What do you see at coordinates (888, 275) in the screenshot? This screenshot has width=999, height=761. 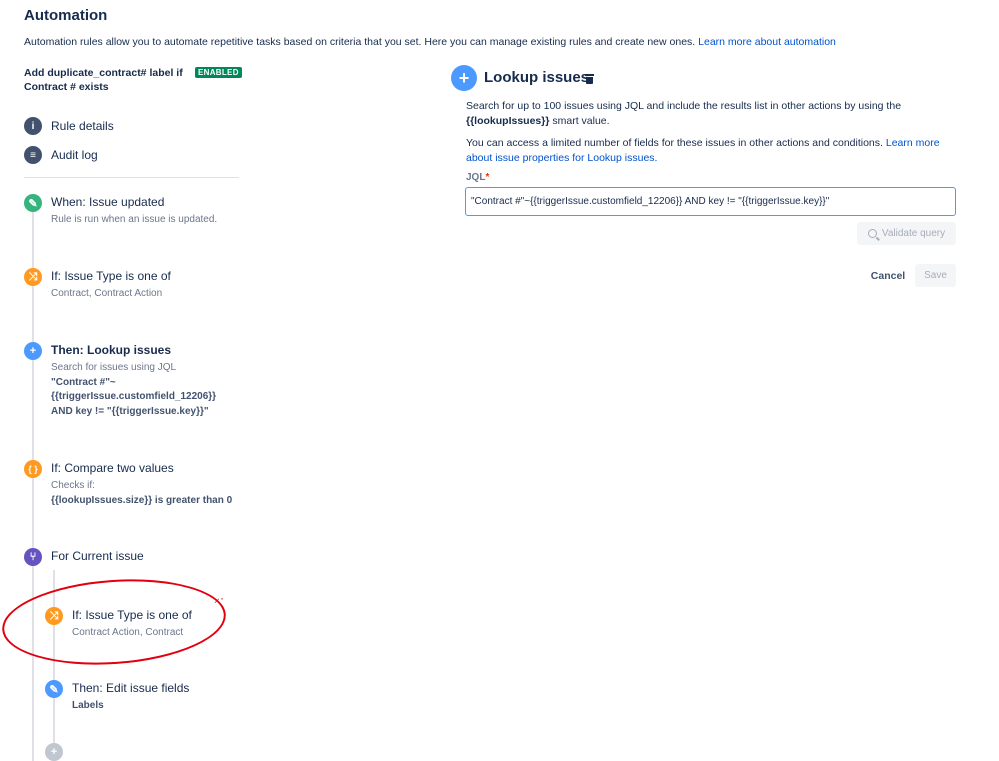 I see `cancel-button: Cancel` at bounding box center [888, 275].